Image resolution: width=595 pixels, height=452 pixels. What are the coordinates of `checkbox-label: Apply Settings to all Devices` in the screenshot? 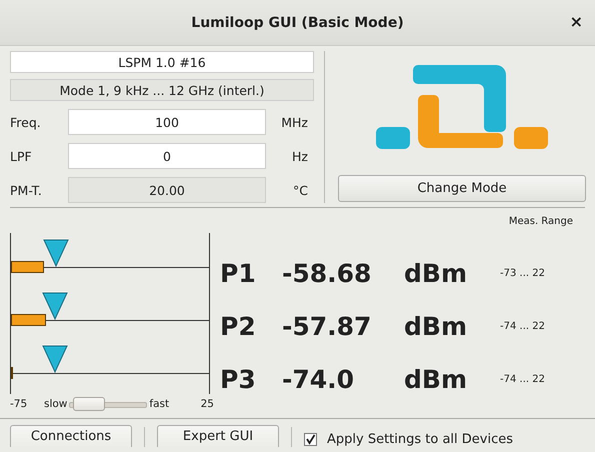 It's located at (420, 439).